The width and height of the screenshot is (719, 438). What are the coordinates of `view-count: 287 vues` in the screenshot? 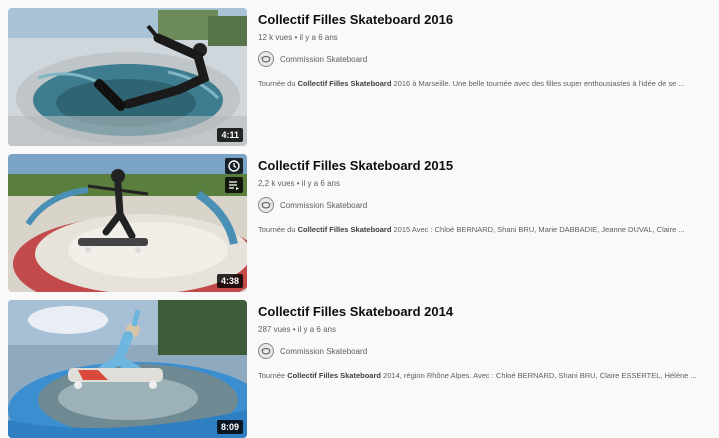 It's located at (274, 329).